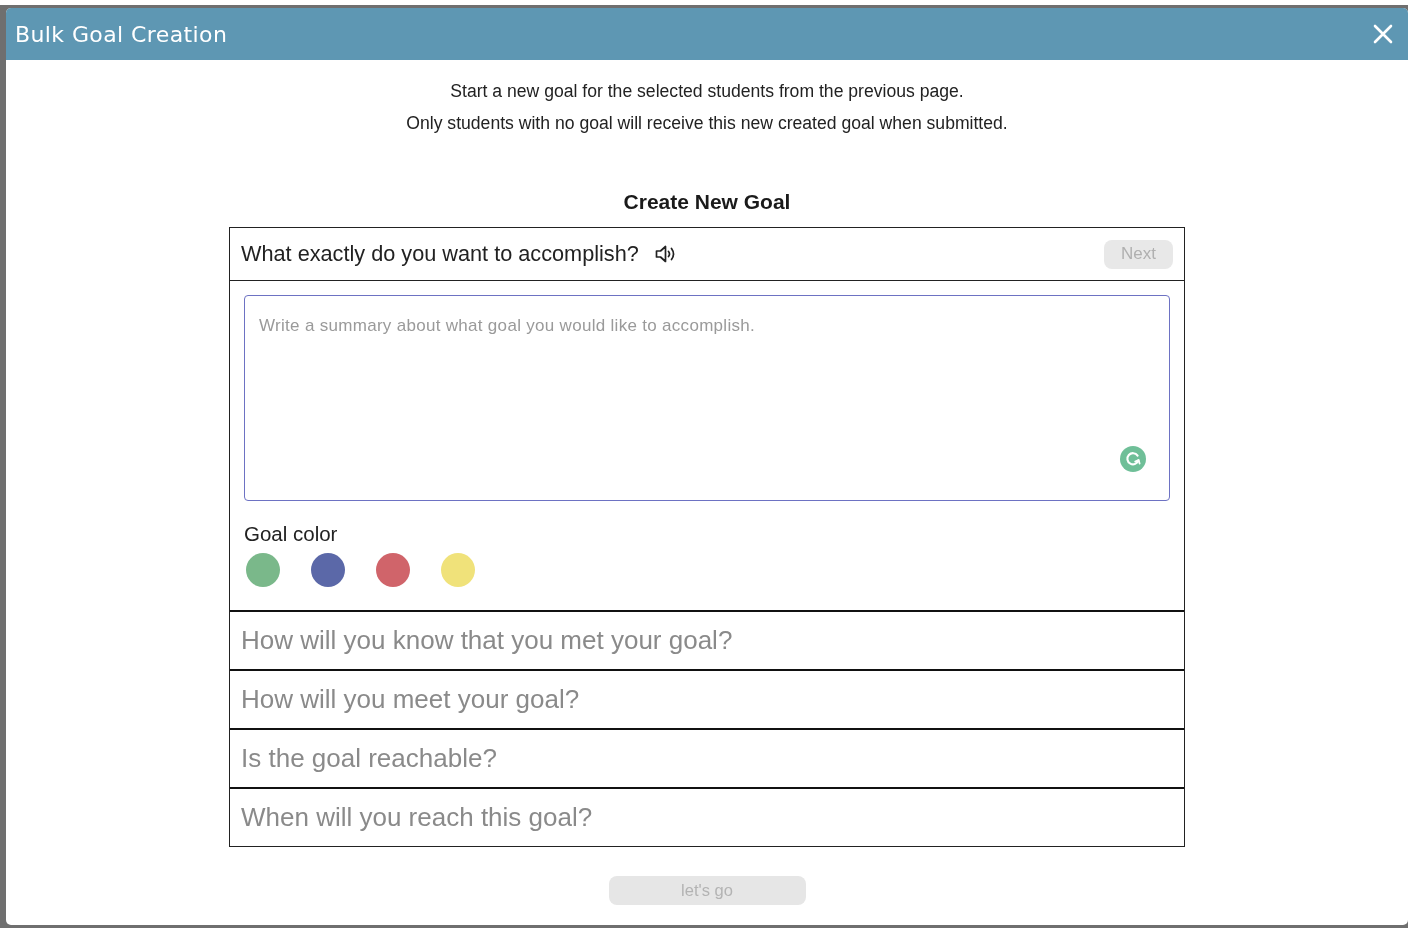 The height and width of the screenshot is (940, 1412). What do you see at coordinates (707, 91) in the screenshot?
I see `intro-text: Start a new goal for the selected students from the previous page.` at bounding box center [707, 91].